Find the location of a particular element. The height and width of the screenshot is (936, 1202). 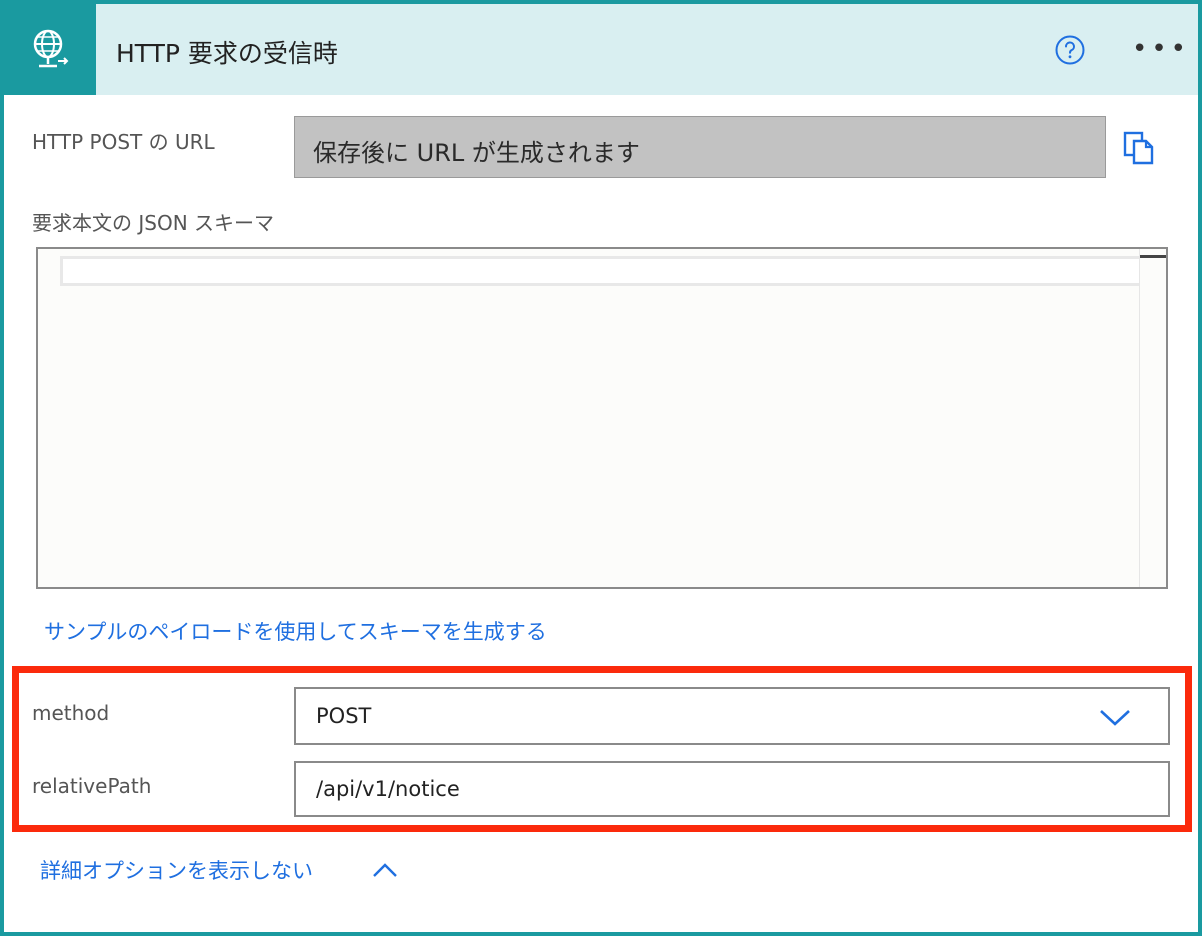

http-post-url-field: 保存後に URL が生成されます is located at coordinates (700, 147).